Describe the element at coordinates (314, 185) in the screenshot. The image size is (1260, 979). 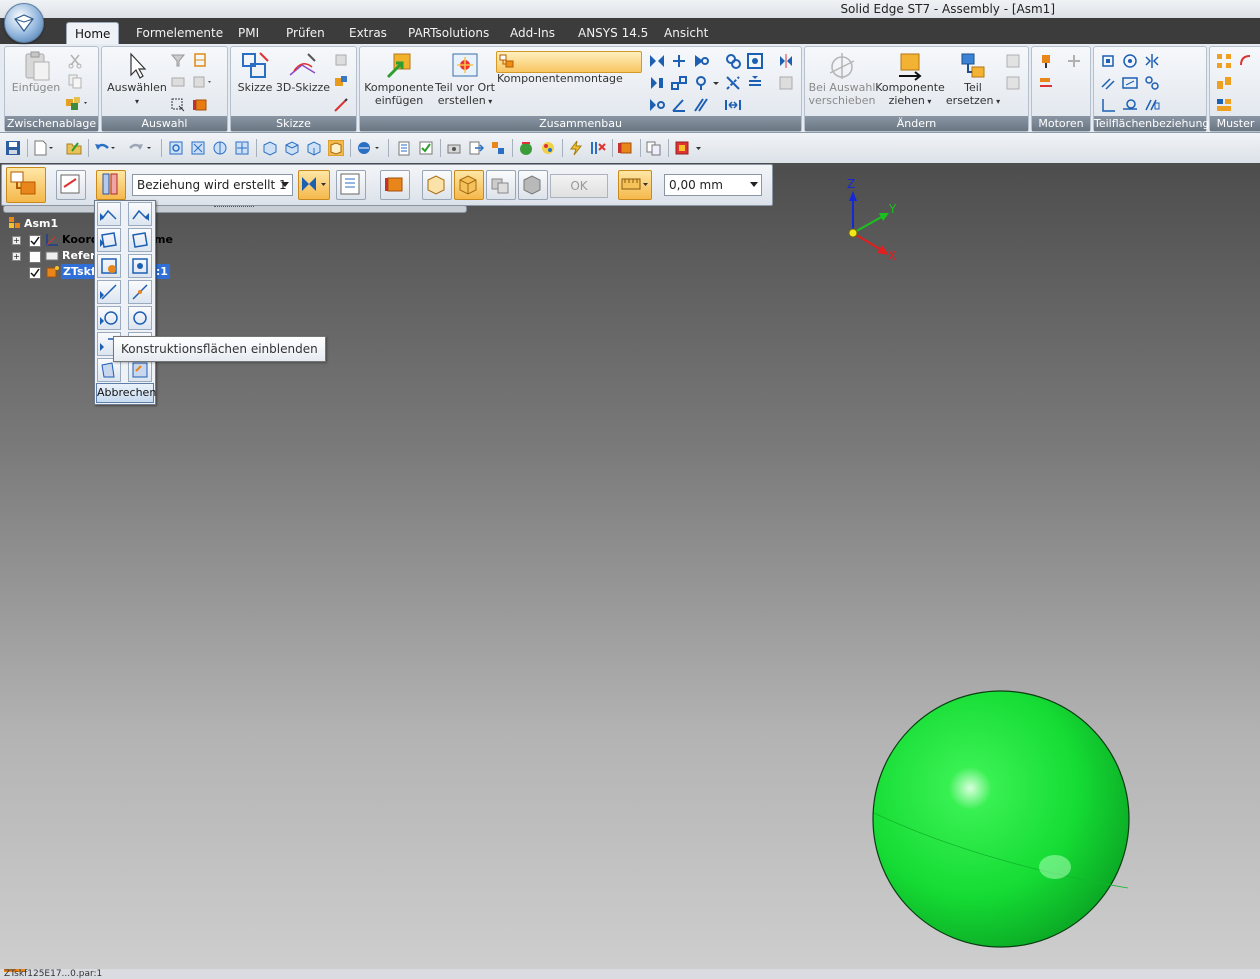
I see `flip-relation-button` at that location.